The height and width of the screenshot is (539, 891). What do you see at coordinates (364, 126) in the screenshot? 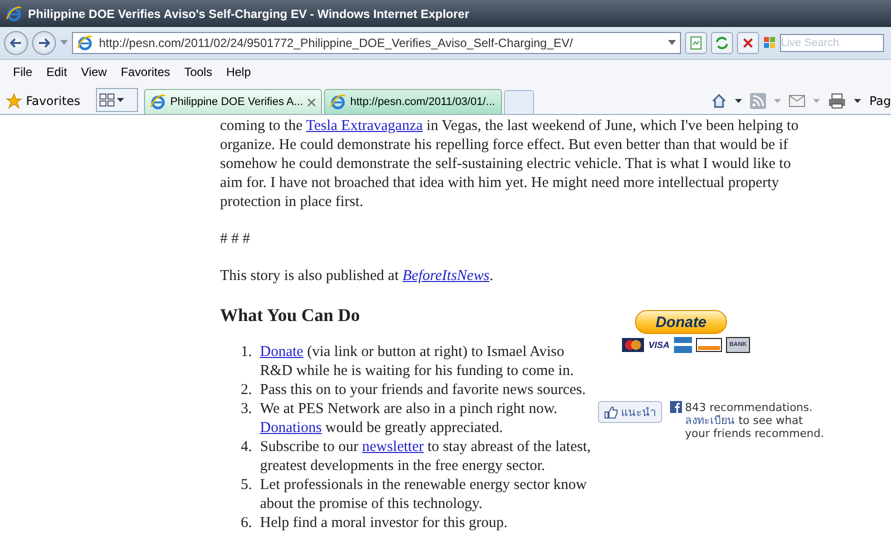
I see `link: Tesla Extravaganza` at bounding box center [364, 126].